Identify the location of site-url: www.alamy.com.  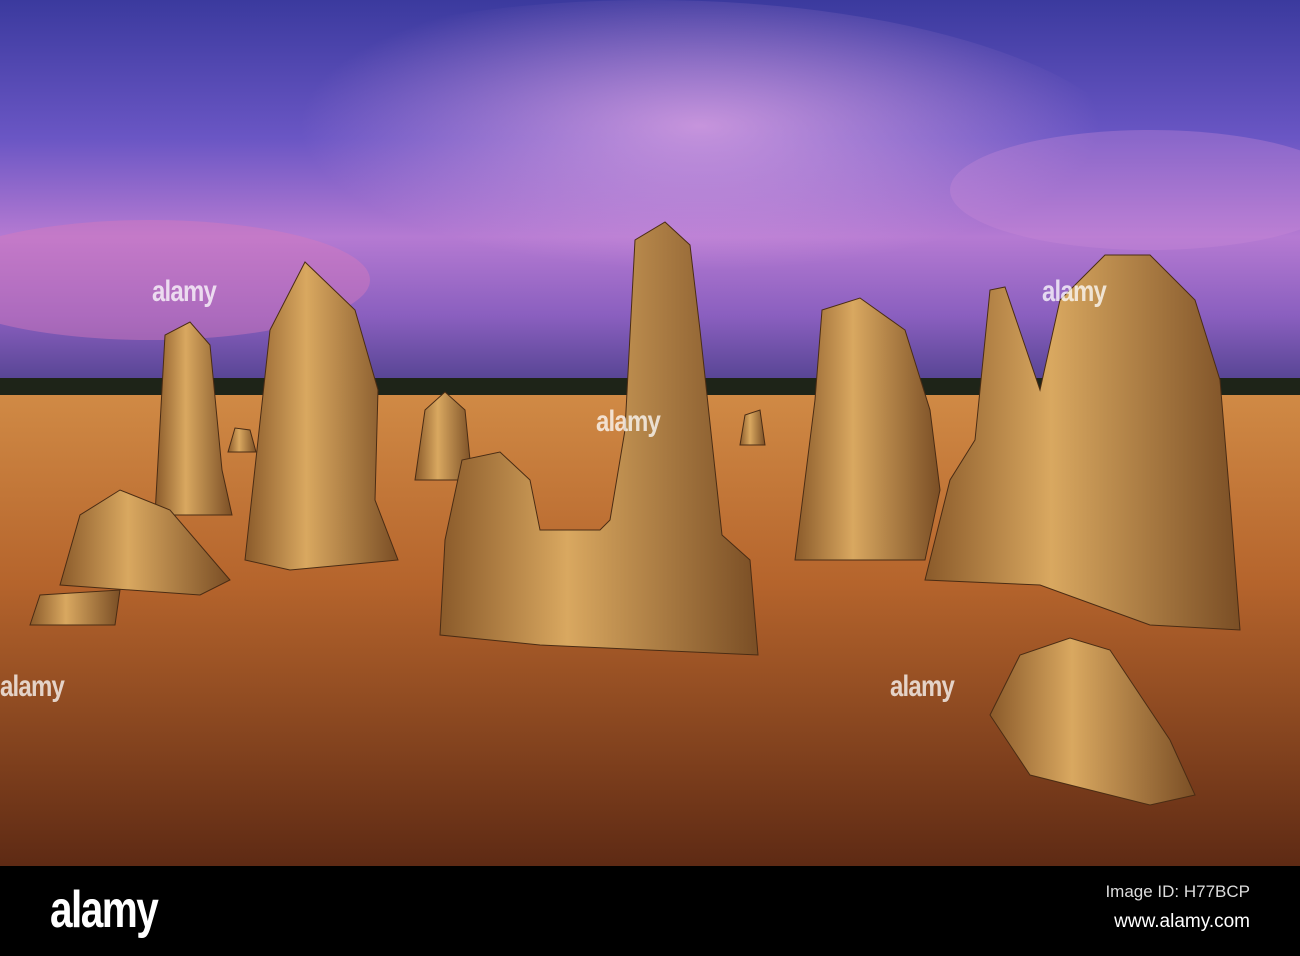
(1182, 921).